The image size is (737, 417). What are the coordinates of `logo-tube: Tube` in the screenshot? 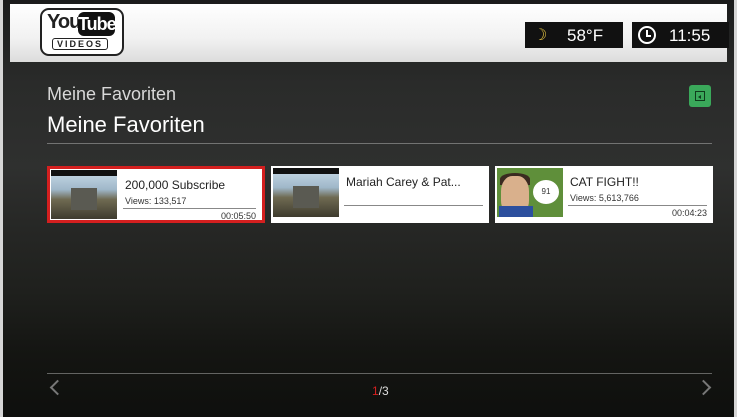 It's located at (97, 24).